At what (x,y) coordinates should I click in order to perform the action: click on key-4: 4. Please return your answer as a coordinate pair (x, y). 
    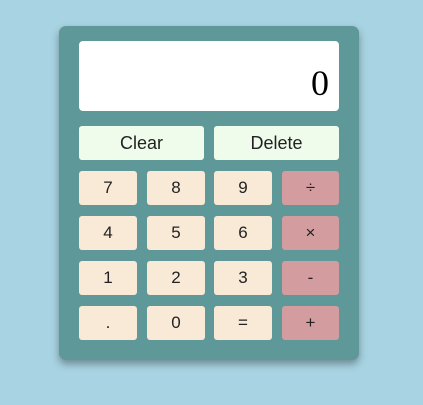
    Looking at the image, I should click on (108, 233).